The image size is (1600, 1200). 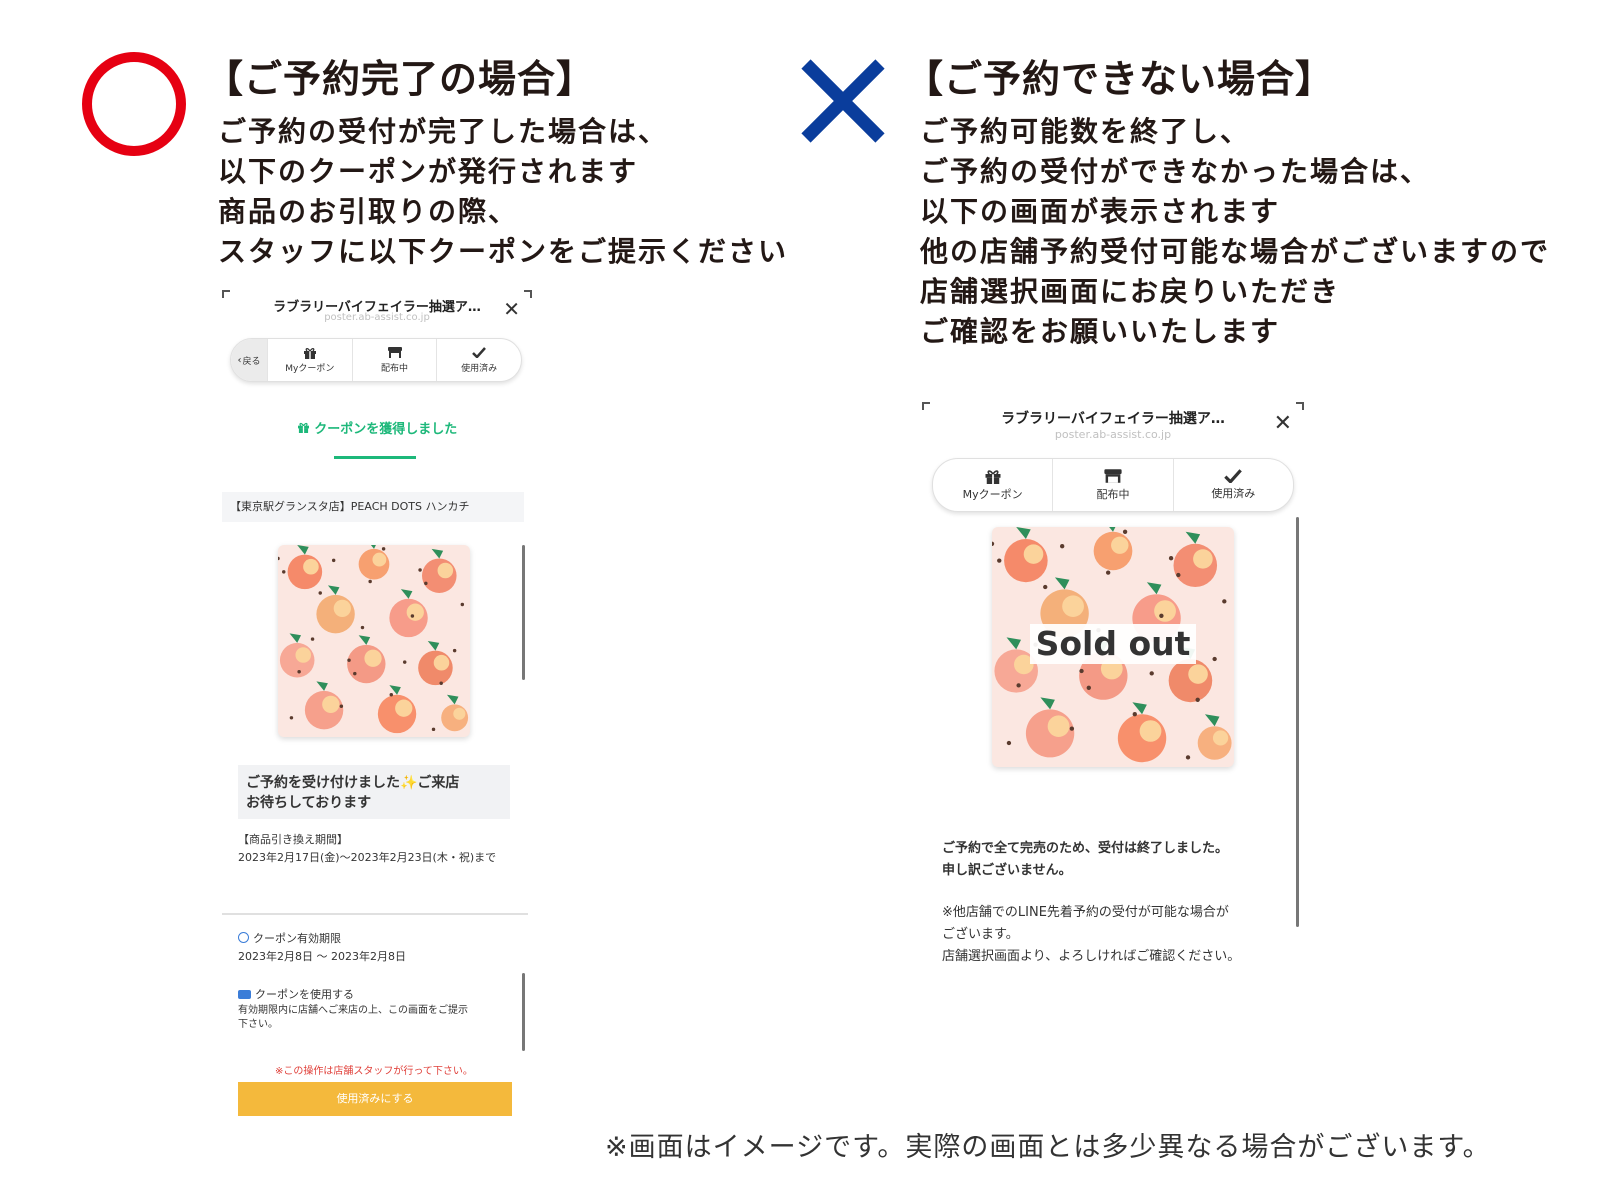 I want to click on exchange-period: 2023年2月17日(金)～2023年2月23日(木・祝)まで, so click(x=367, y=857).